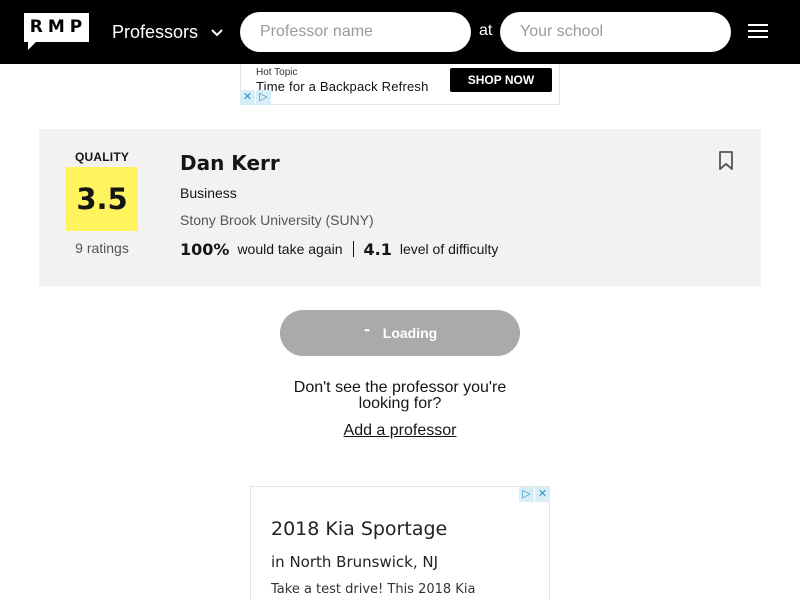 This screenshot has height=600, width=800. What do you see at coordinates (373, 589) in the screenshot?
I see `ad-body: Take a test drive! This 2018 Kia` at bounding box center [373, 589].